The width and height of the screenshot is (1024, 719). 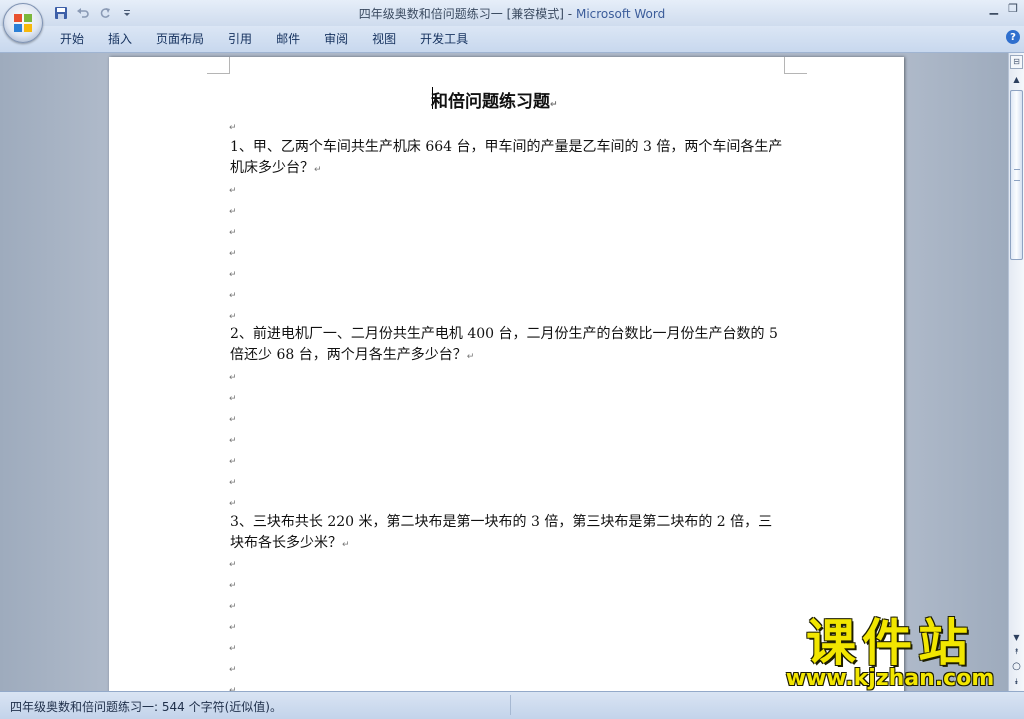 I want to click on crop-mark-top-right, so click(x=795, y=65).